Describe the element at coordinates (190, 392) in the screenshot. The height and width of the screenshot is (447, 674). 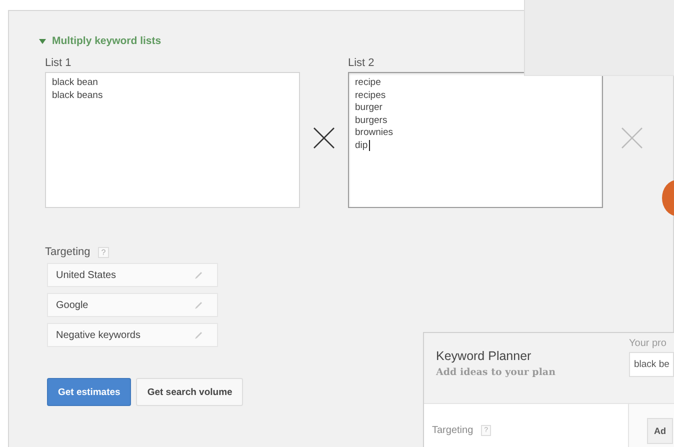
I see `get-volume-button: Get search volume` at that location.